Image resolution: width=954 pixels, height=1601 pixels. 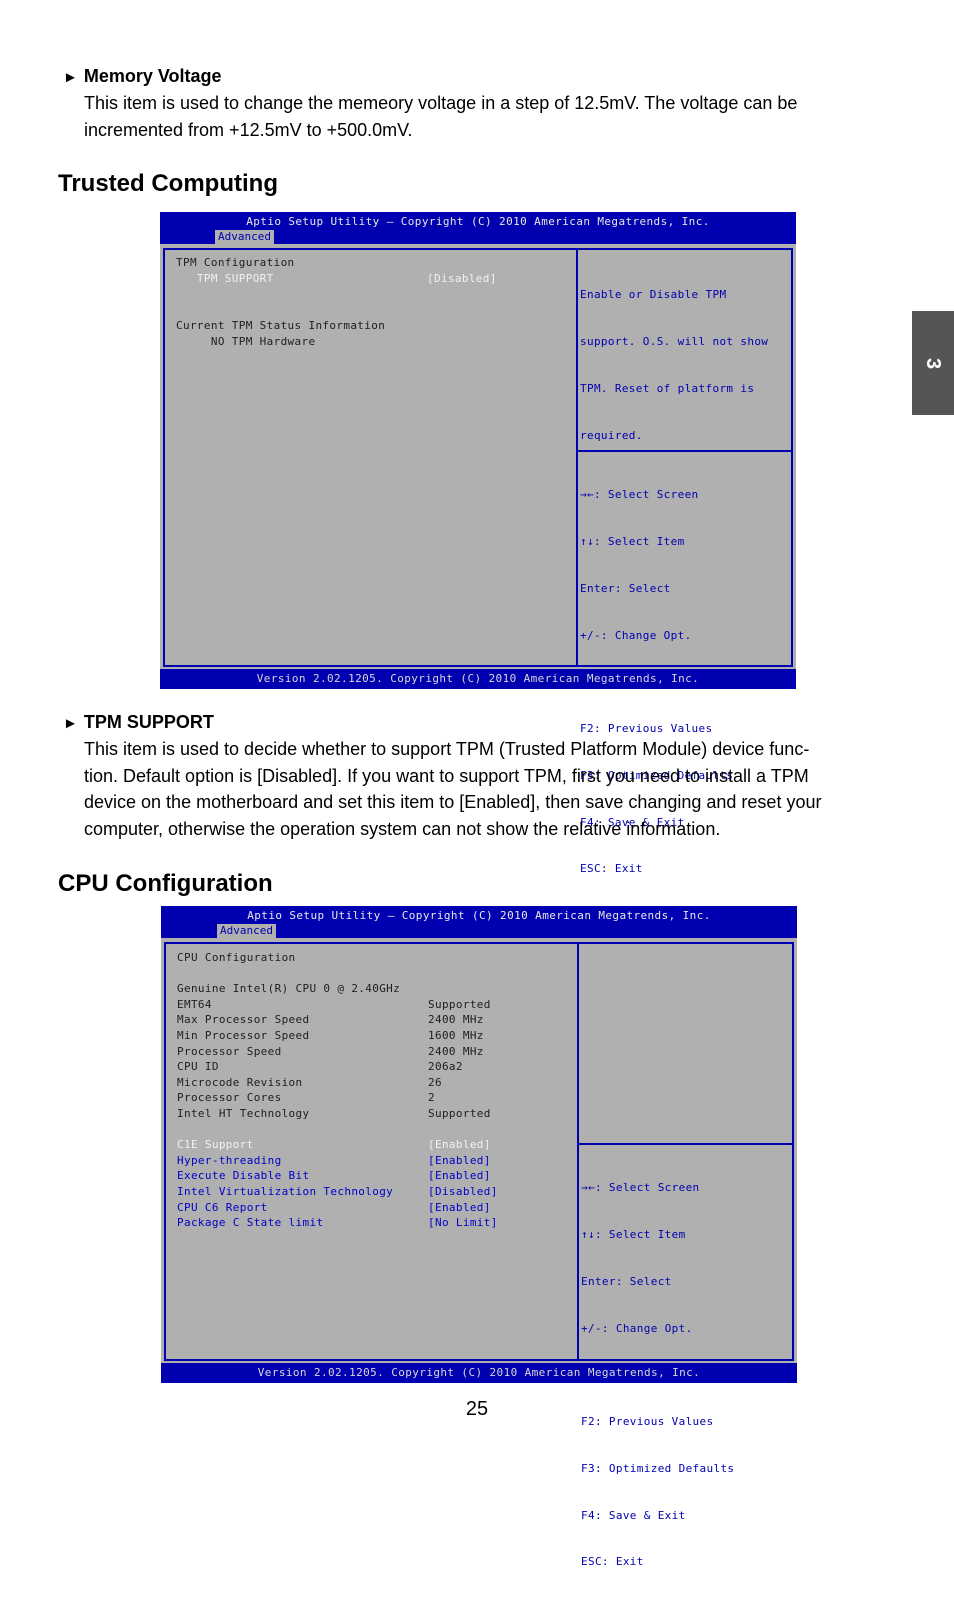 I want to click on paragraph-line: incremented from +12.5mV to +500.0mV., so click(x=248, y=129).